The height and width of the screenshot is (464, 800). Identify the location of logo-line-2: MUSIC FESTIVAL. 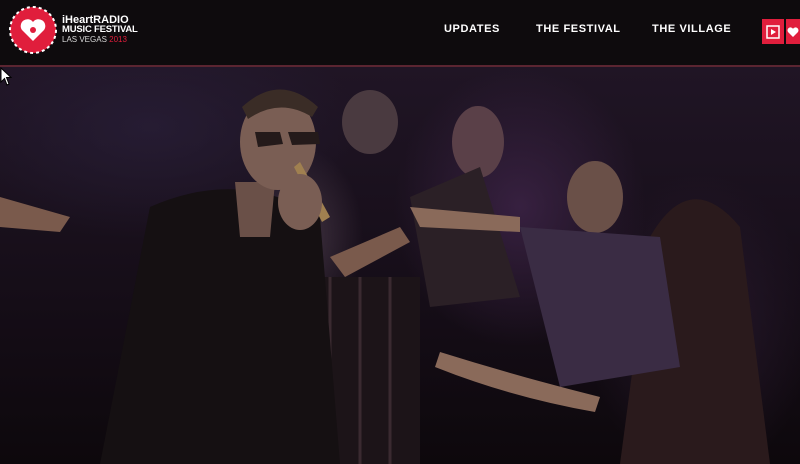
(100, 29).